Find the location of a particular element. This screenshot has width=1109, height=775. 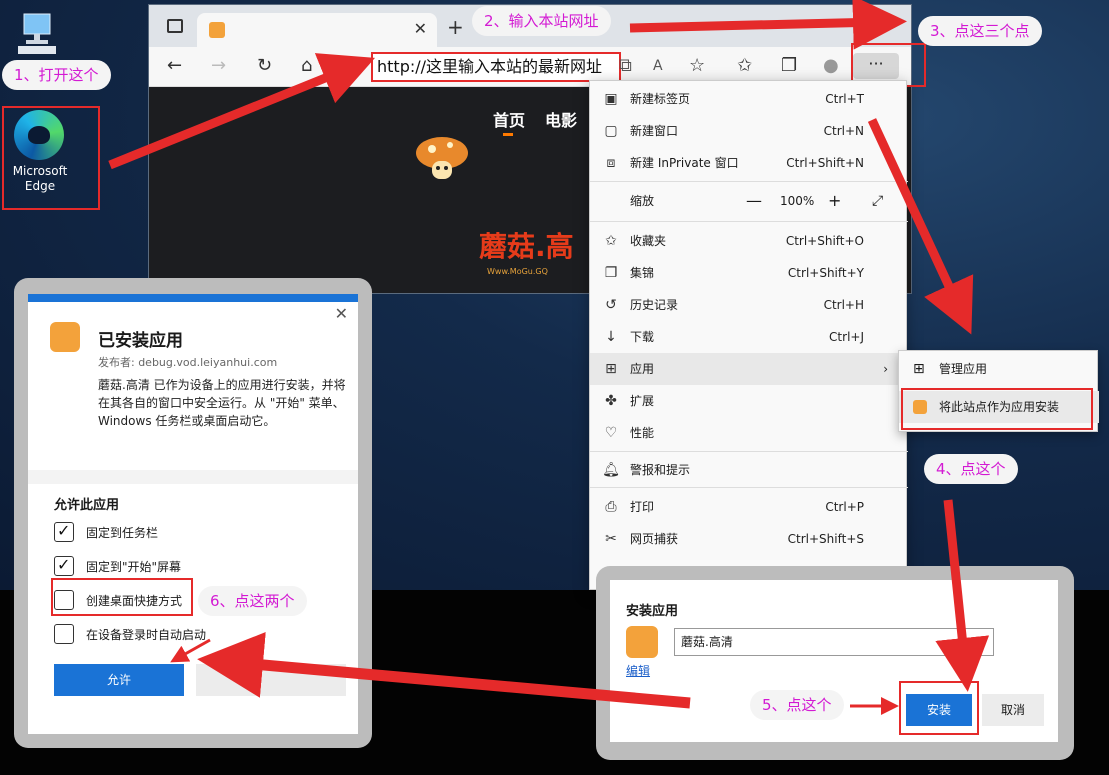

arrow-to-more is located at coordinates (768, 25).